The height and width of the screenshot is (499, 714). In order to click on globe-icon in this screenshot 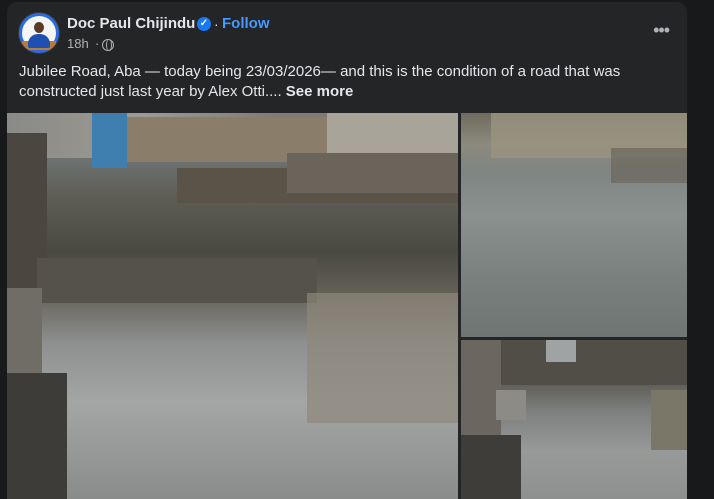, I will do `click(108, 45)`.